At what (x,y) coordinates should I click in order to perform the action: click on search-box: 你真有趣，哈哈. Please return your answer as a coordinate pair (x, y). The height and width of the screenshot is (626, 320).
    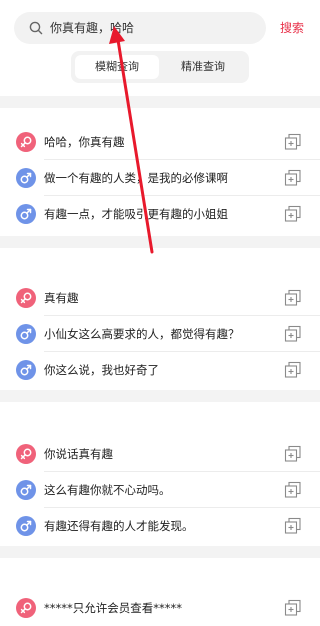
    Looking at the image, I should click on (140, 28).